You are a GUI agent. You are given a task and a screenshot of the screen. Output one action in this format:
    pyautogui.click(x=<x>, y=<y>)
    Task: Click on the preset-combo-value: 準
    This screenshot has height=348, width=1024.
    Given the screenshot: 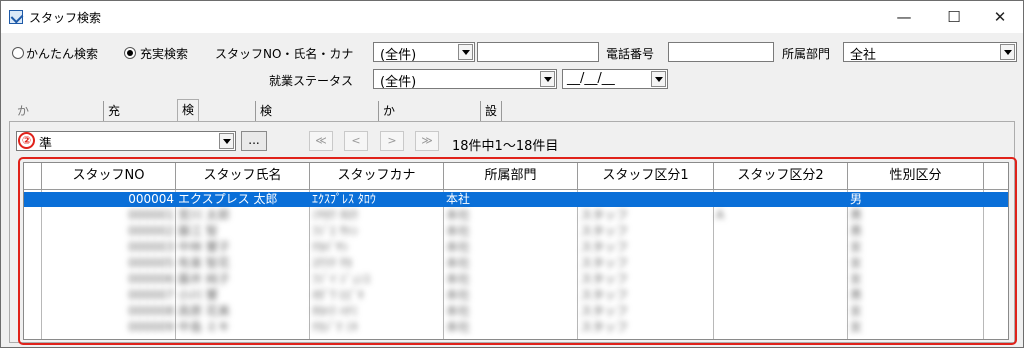 What is the action you would take?
    pyautogui.click(x=46, y=144)
    